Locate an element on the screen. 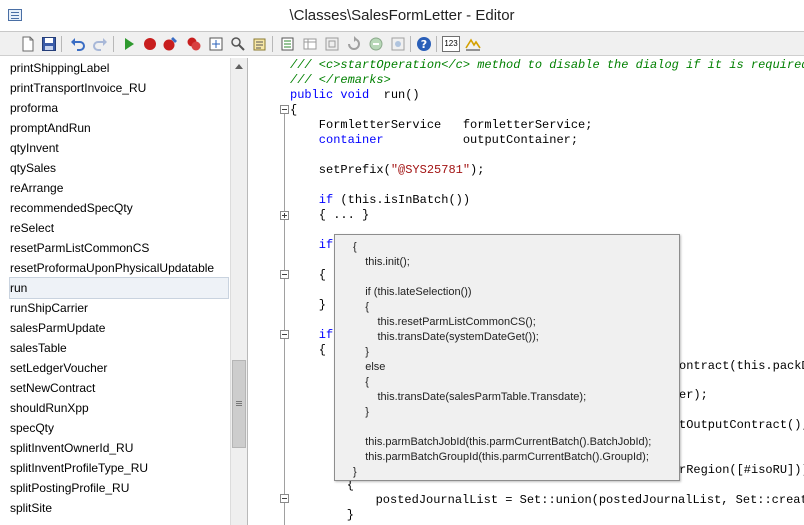 The width and height of the screenshot is (804, 525). method-list-item: salesParmUpdate is located at coordinates (119, 328).